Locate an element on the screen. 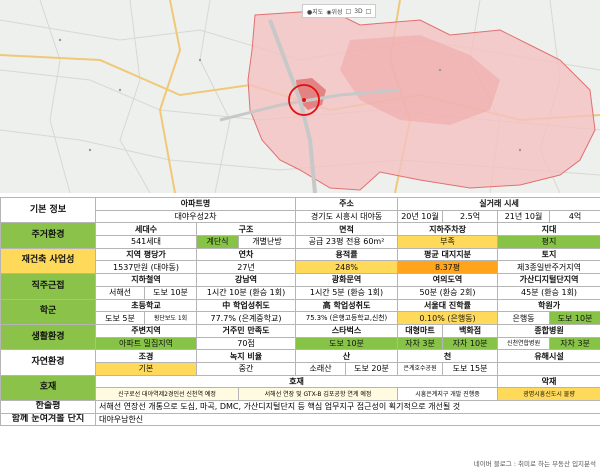  zone-header: 주변지역 is located at coordinates (146, 330).